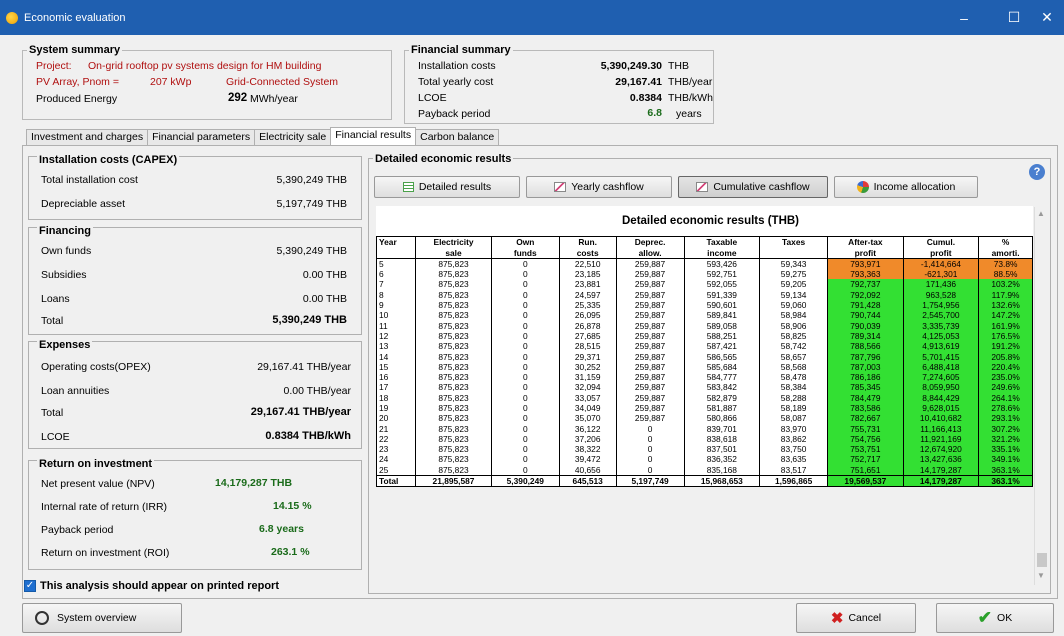 The width and height of the screenshot is (1064, 636). I want to click on table-cell: 58,906, so click(794, 325).